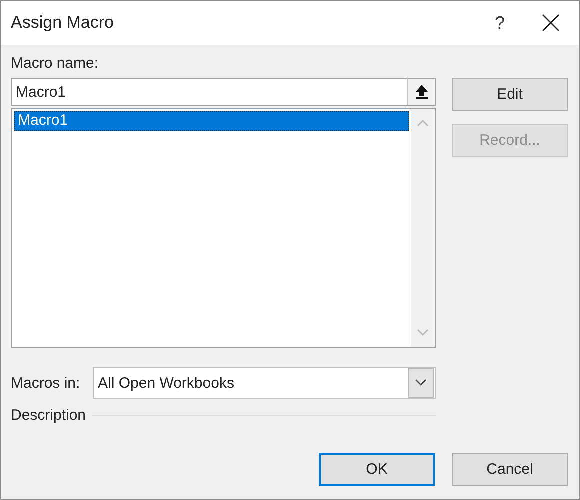 Image resolution: width=580 pixels, height=500 pixels. I want to click on scroll-up-icon, so click(423, 123).